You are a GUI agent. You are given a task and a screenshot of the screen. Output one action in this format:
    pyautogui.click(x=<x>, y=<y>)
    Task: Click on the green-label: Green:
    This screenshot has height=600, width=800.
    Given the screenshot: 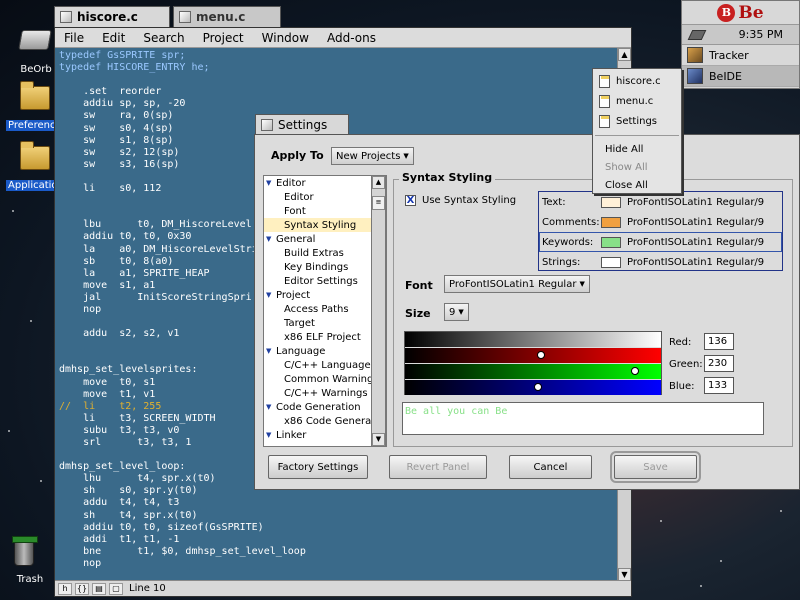 What is the action you would take?
    pyautogui.click(x=686, y=364)
    